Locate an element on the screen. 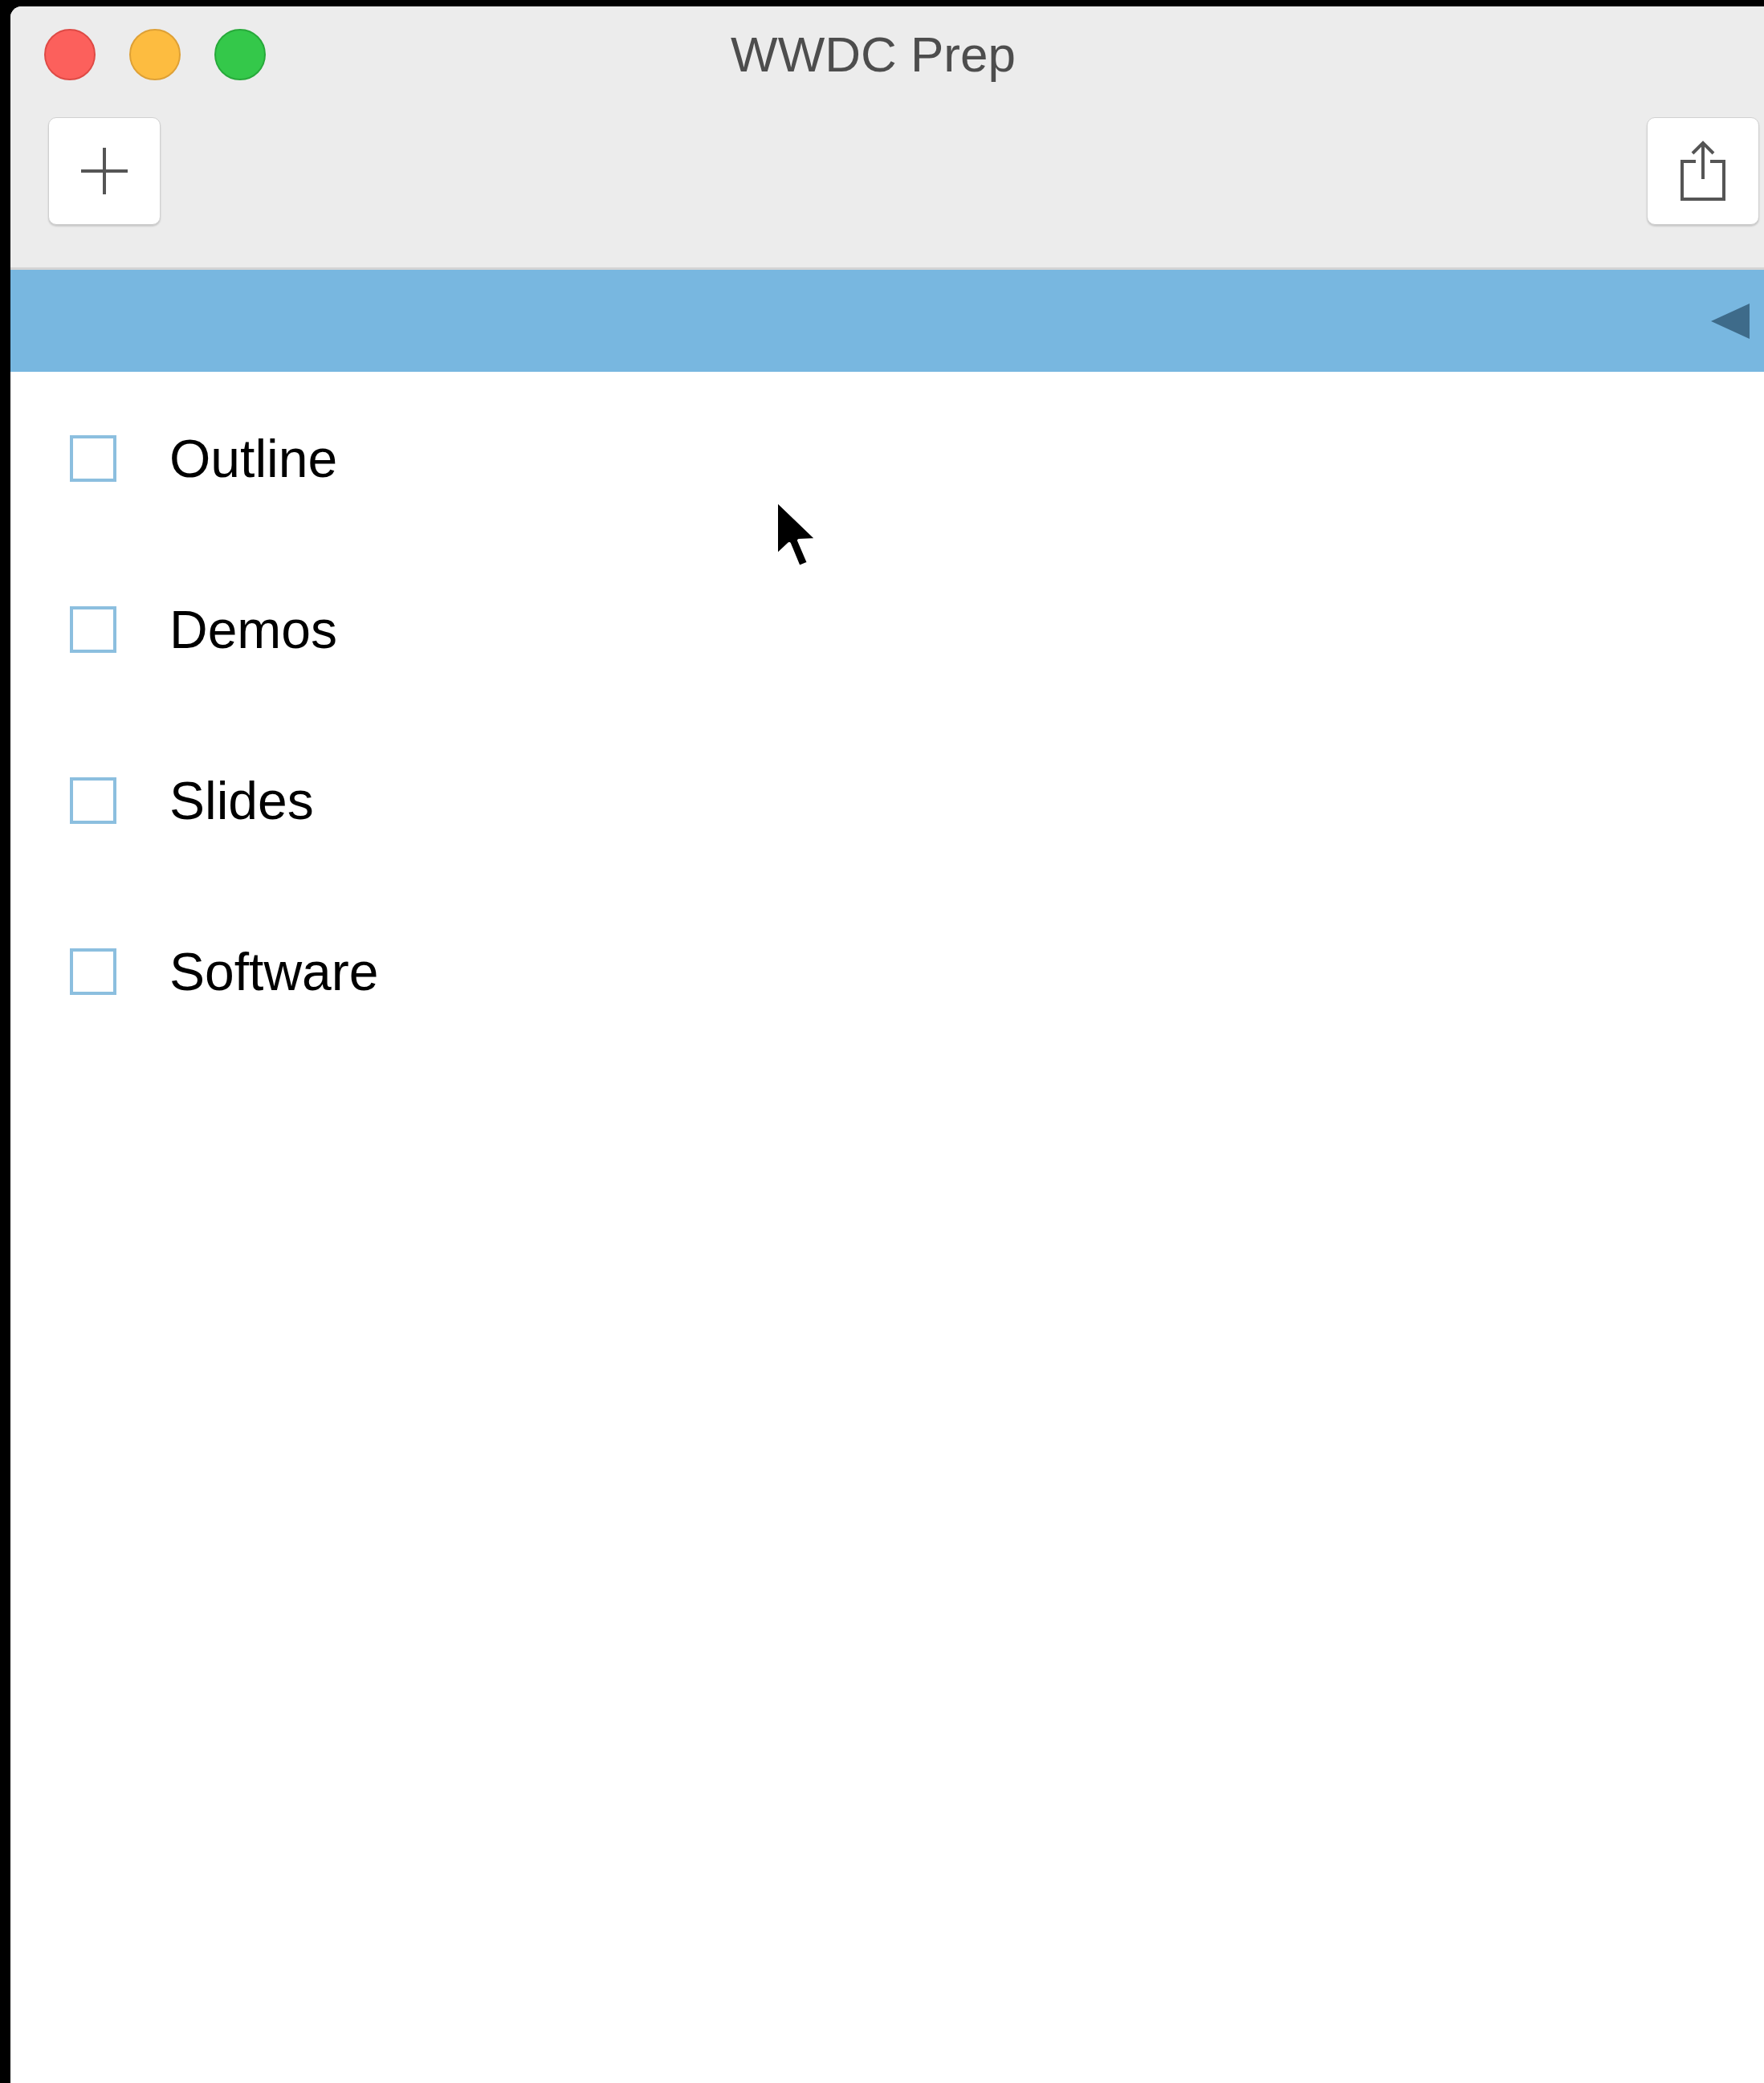  plus-icon is located at coordinates (104, 171).